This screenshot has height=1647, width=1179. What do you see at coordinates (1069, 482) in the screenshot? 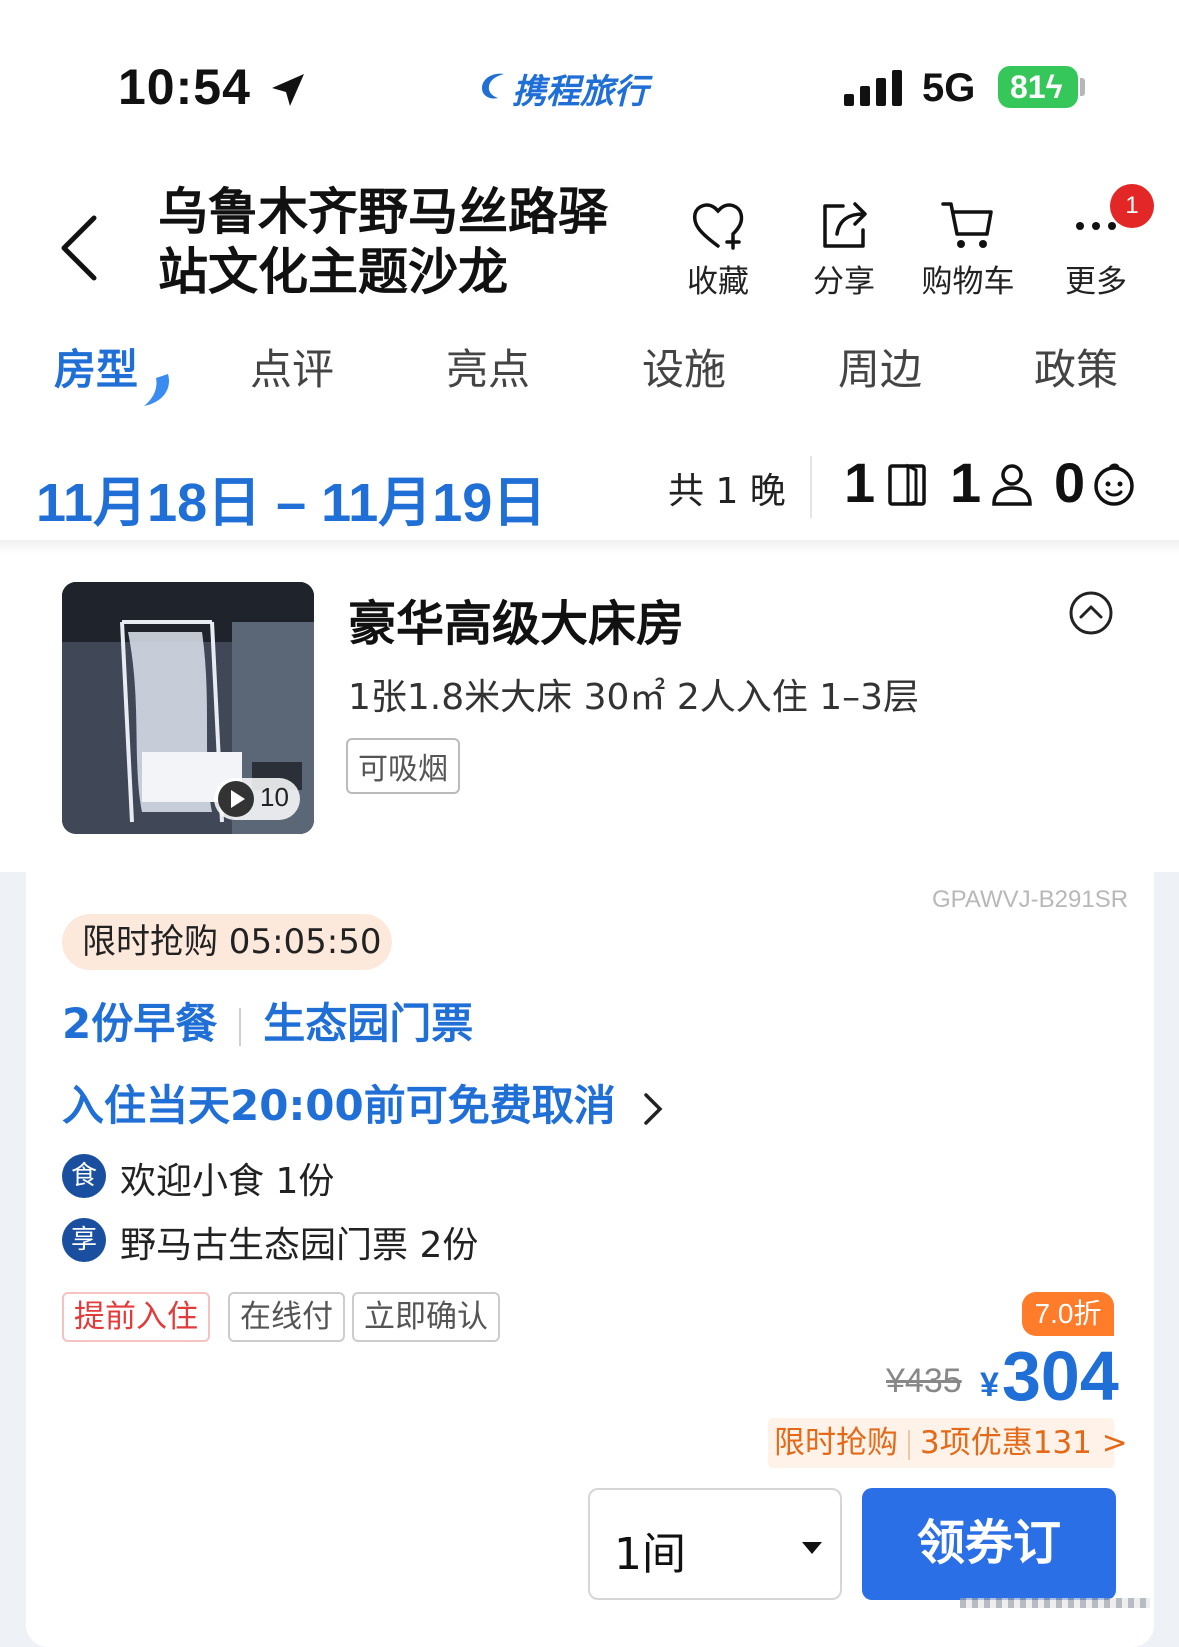
I see `child-count: 0` at bounding box center [1069, 482].